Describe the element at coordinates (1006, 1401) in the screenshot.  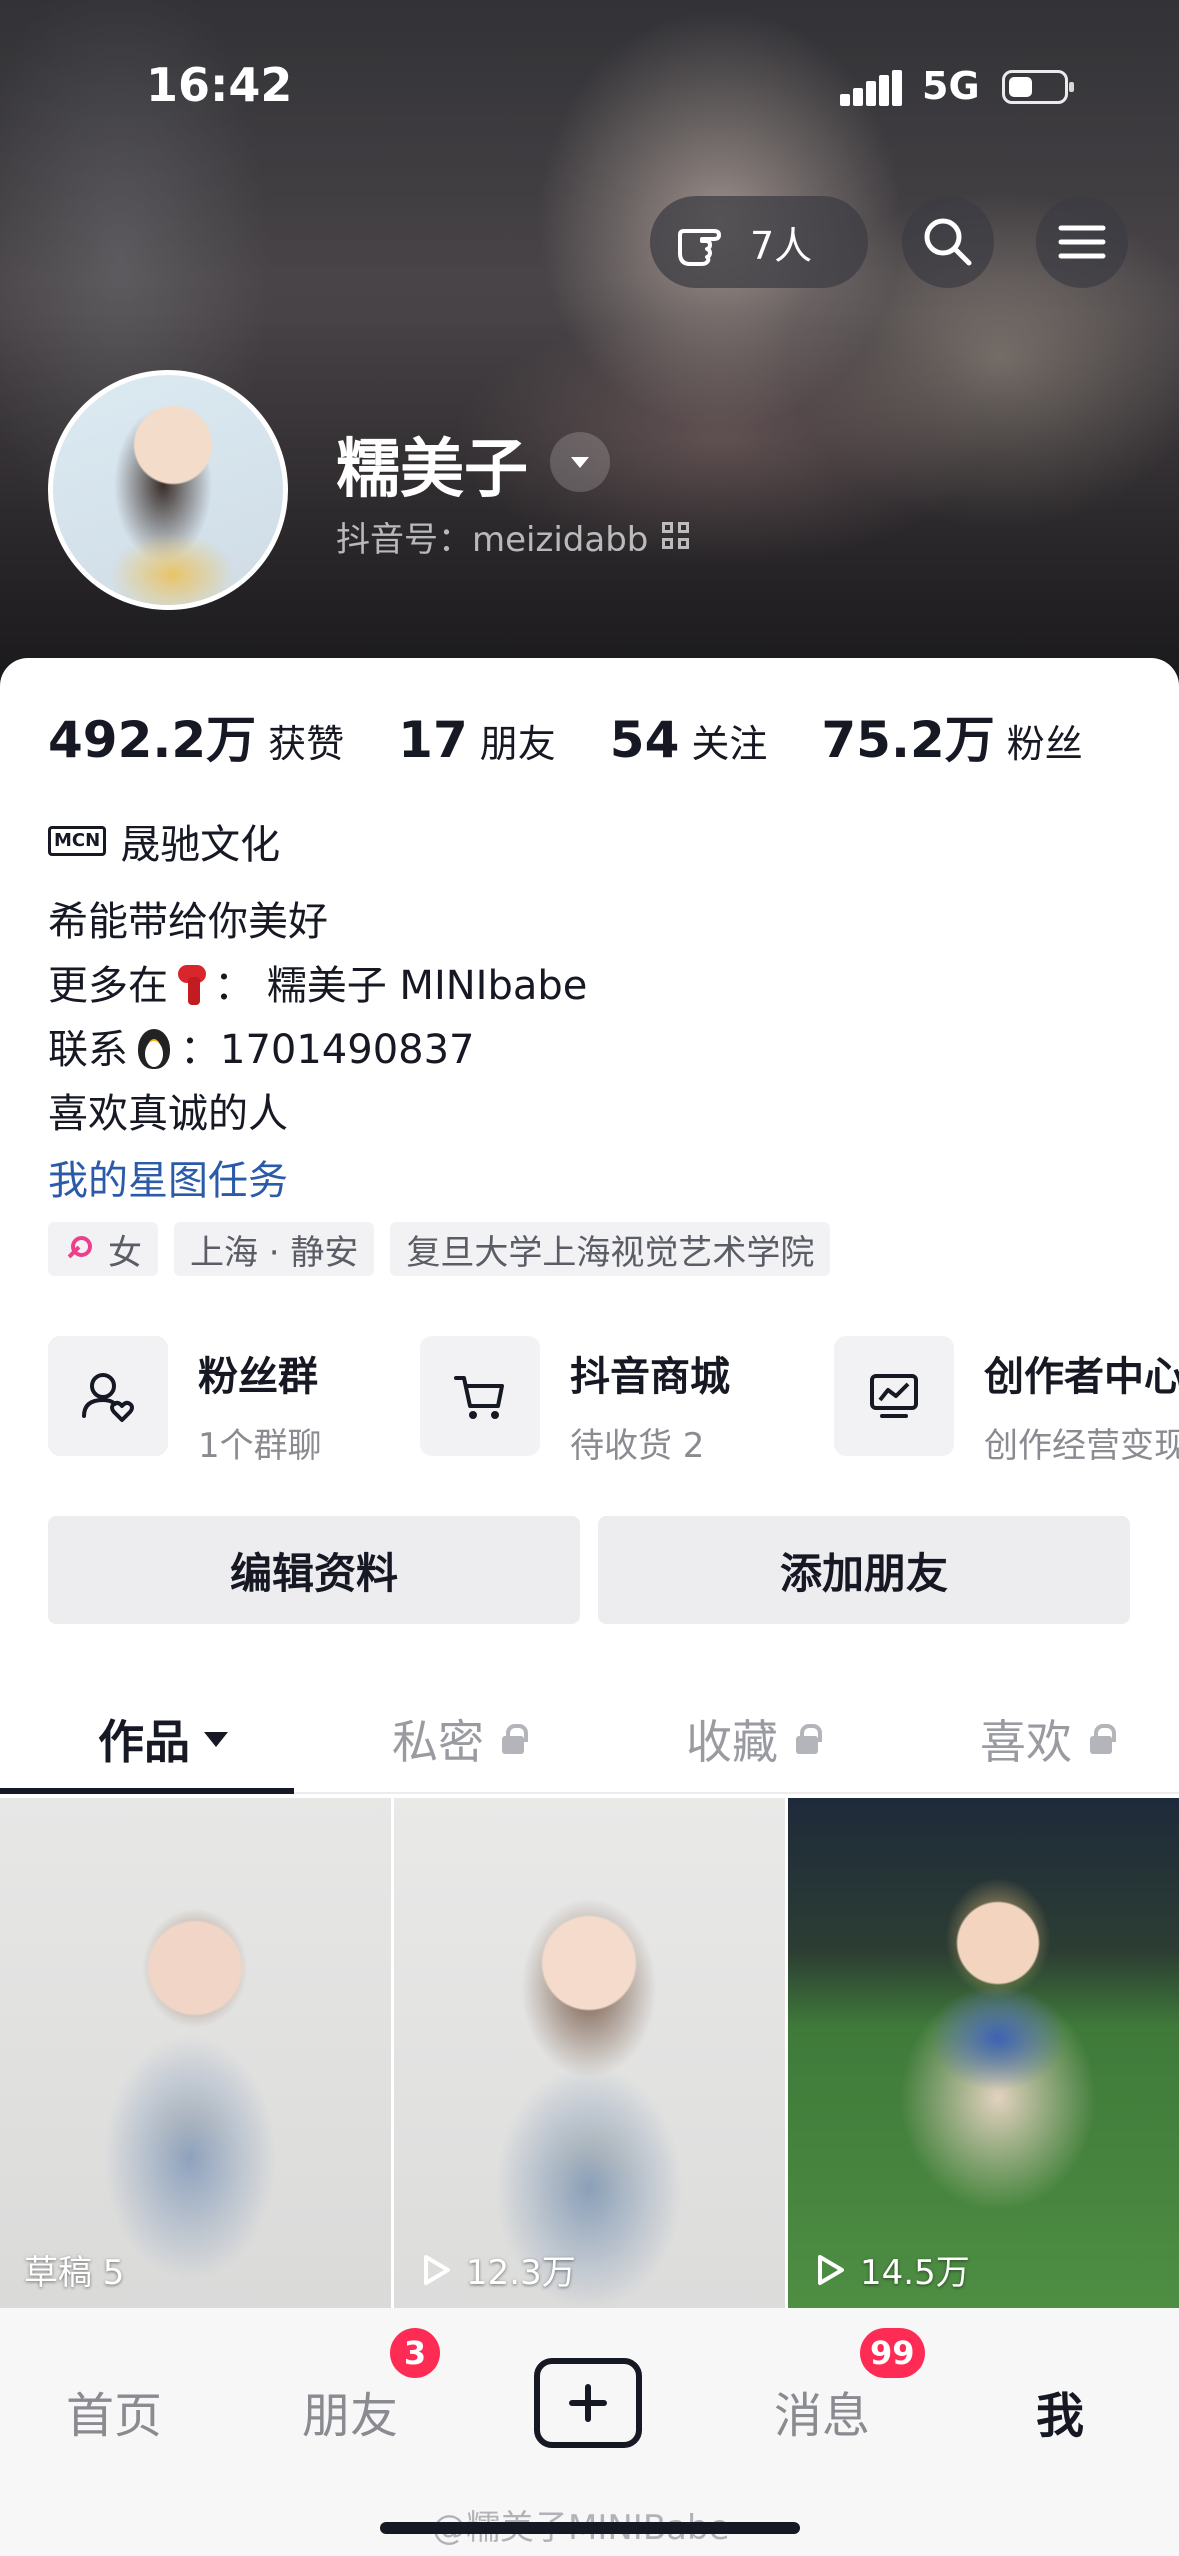
I see `creator-center-entry: 创作者中心 创作经营变现` at that location.